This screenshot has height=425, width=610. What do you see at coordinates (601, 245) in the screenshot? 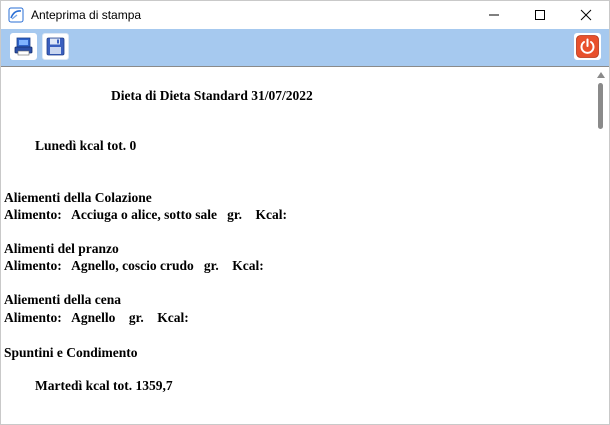
I see `vertical-scrollbar` at bounding box center [601, 245].